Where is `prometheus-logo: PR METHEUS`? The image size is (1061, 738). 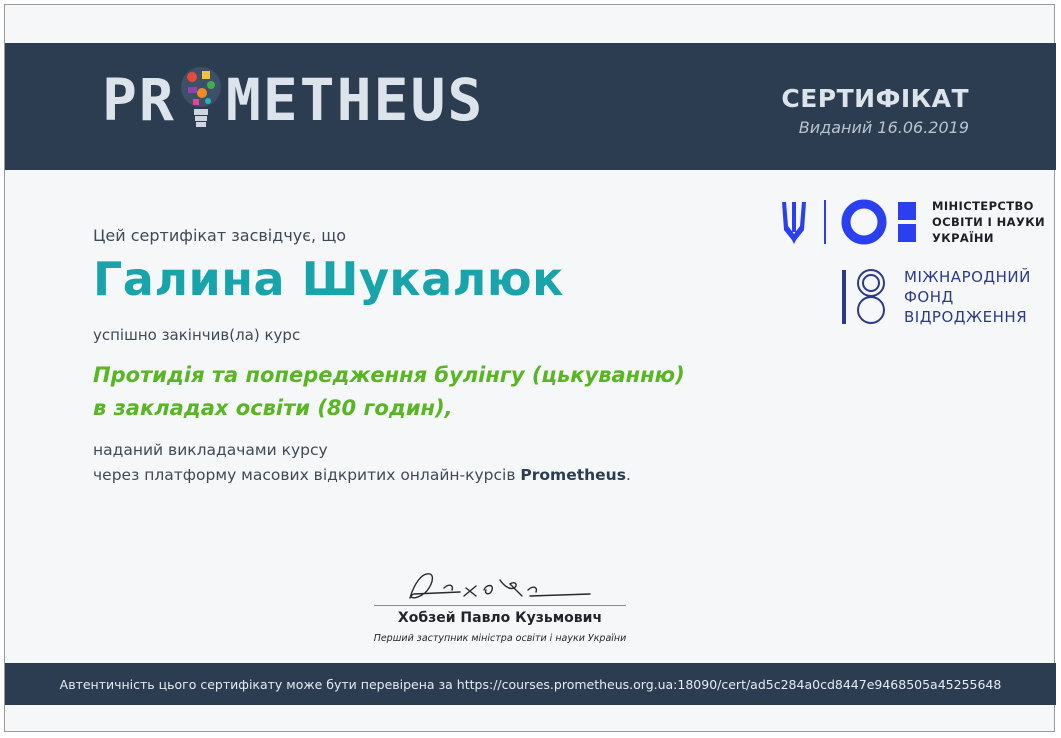 prometheus-logo: PR METHEUS is located at coordinates (293, 100).